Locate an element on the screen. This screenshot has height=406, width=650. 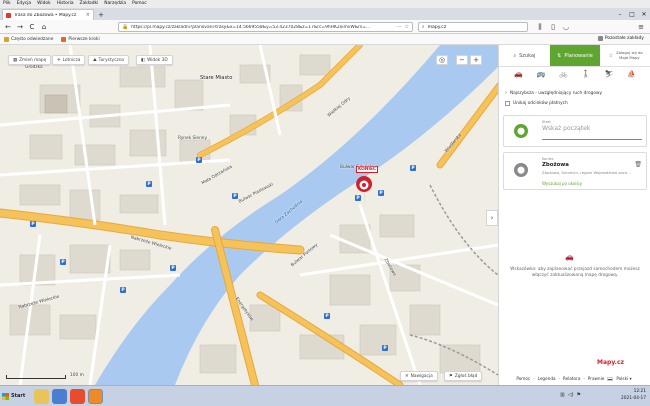
search-icon: ⌕ is located at coordinates (515, 55).